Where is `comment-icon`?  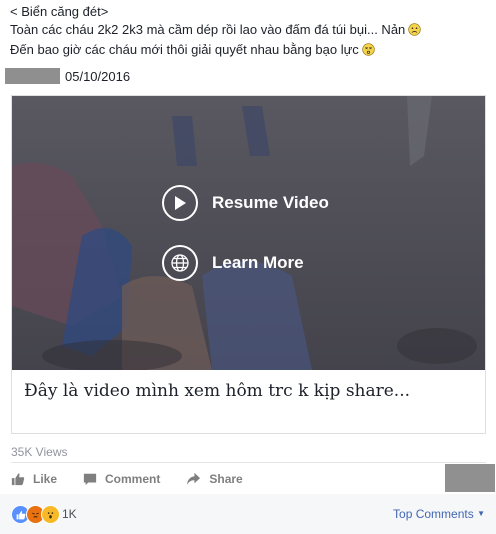
comment-icon is located at coordinates (90, 479).